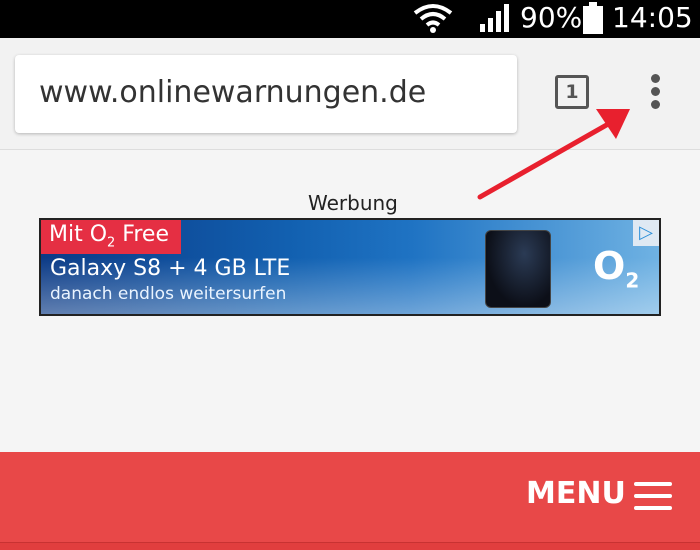 This screenshot has height=550, width=700. I want to click on phone-image, so click(518, 269).